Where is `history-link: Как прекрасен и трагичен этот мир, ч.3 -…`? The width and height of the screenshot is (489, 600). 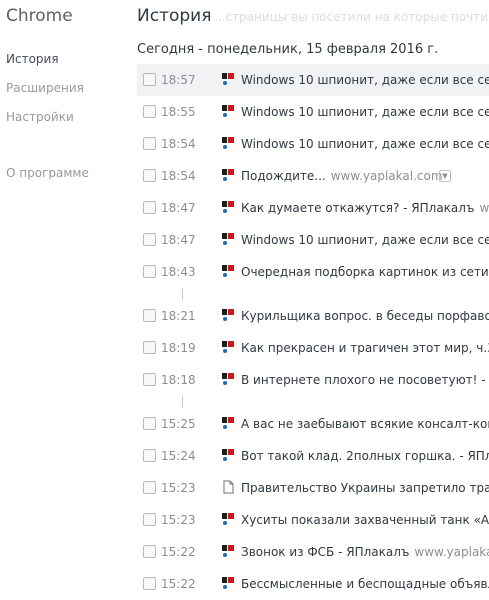 history-link: Как прекрасен и трагичен этот мир, ч.3 -… is located at coordinates (365, 348).